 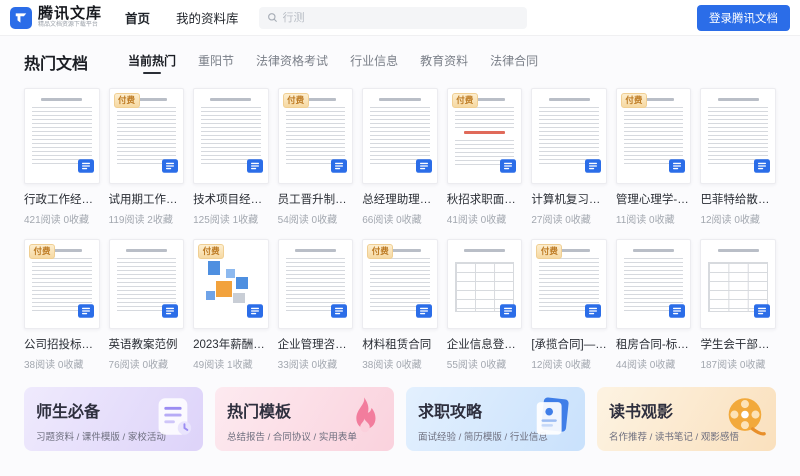 What do you see at coordinates (561, 220) in the screenshot?
I see `doc-stats: 27阅读 0收藏` at bounding box center [561, 220].